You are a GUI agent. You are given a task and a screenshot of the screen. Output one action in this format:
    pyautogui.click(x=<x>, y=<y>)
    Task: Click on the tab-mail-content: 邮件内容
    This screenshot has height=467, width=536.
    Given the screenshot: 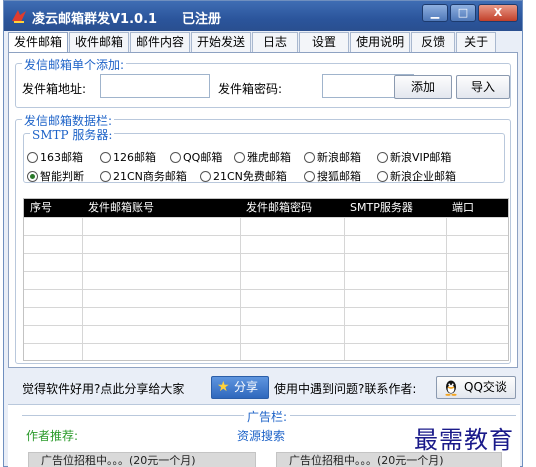 What is the action you would take?
    pyautogui.click(x=160, y=42)
    